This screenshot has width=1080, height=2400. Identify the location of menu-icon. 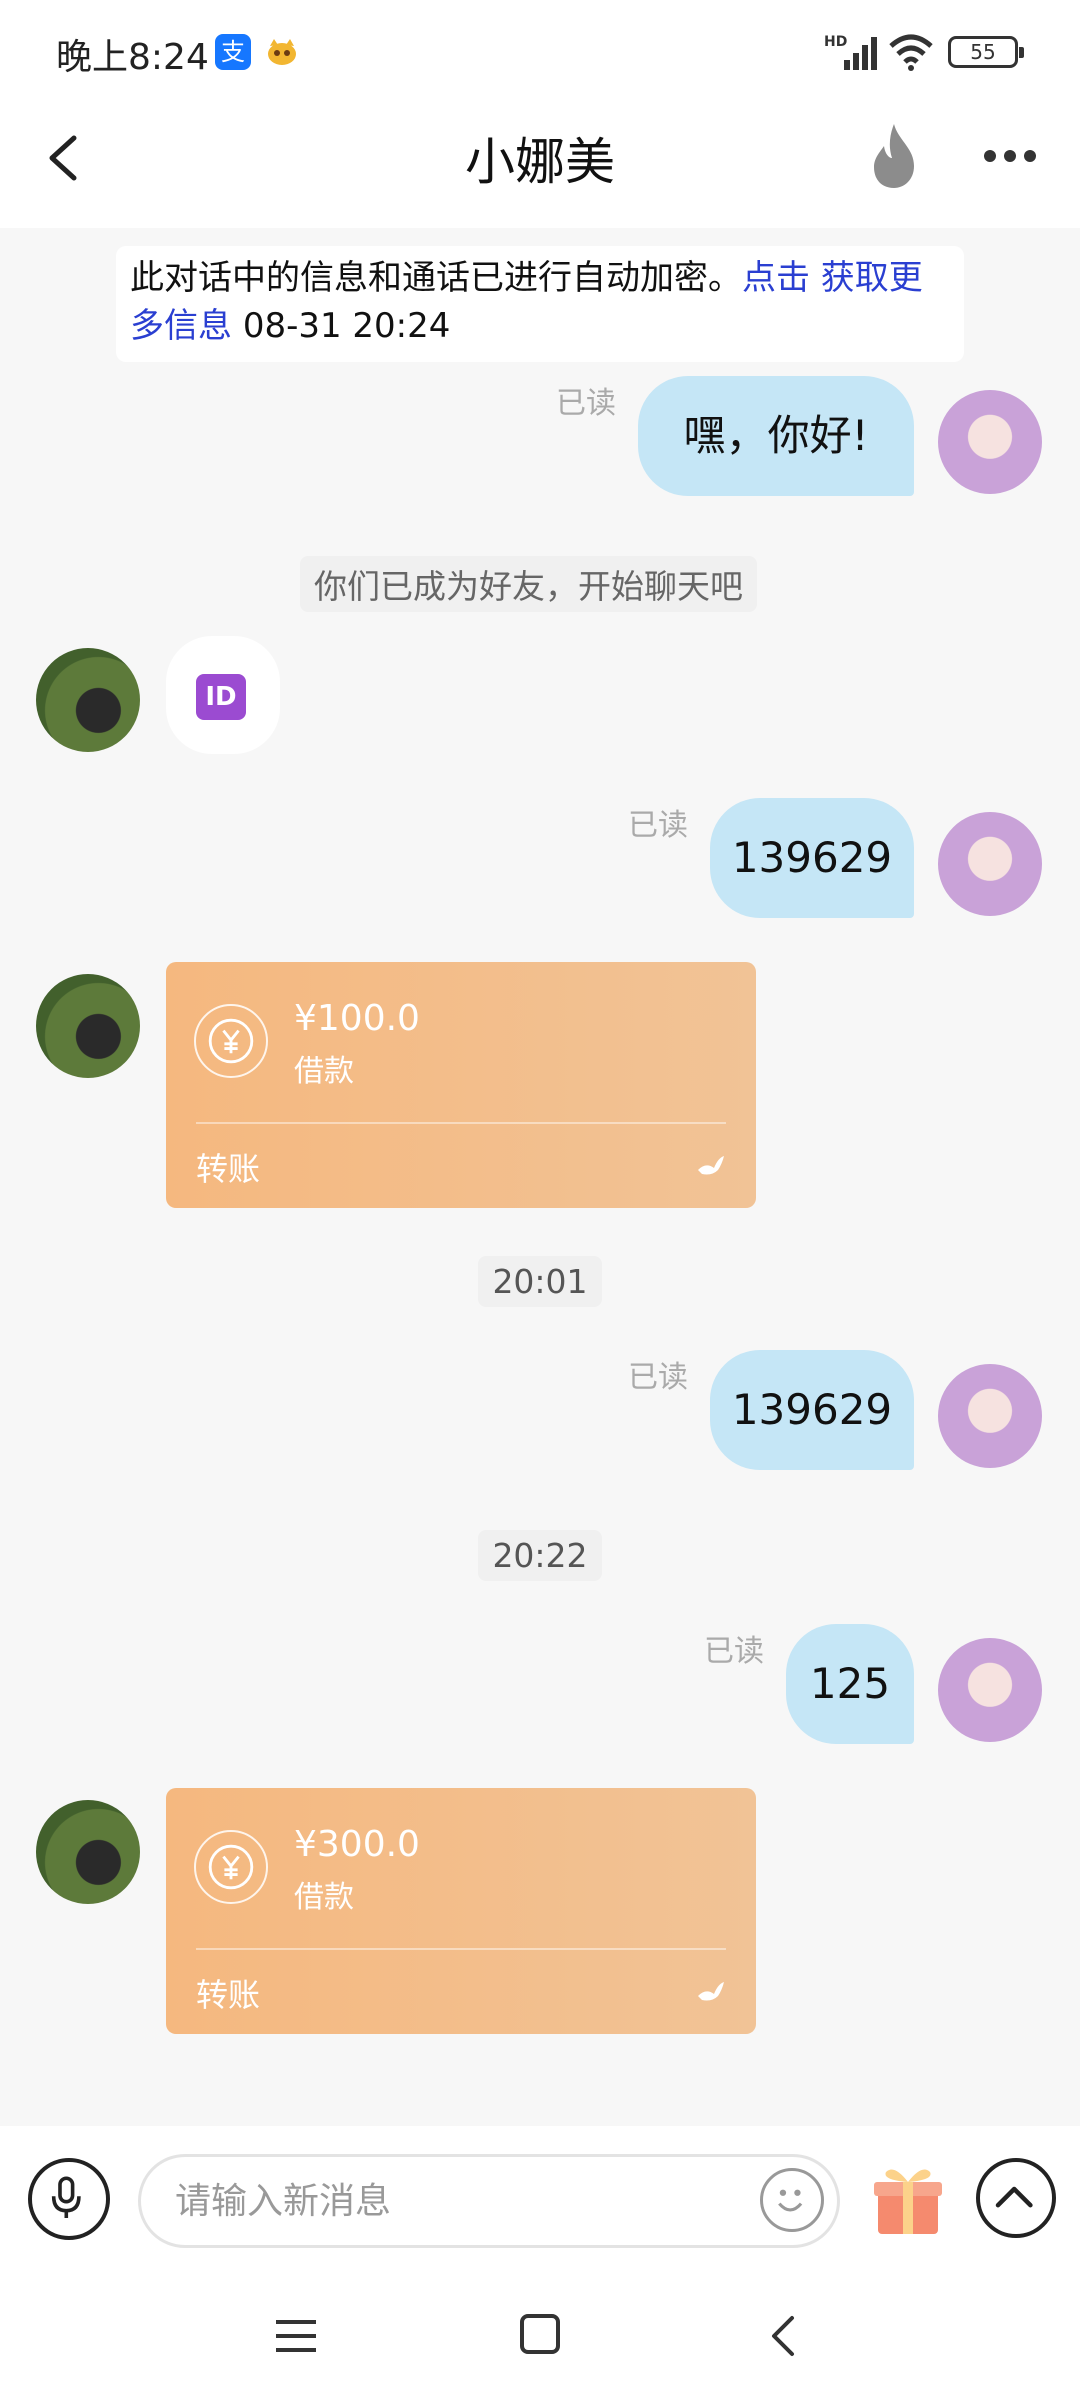
(296, 2336).